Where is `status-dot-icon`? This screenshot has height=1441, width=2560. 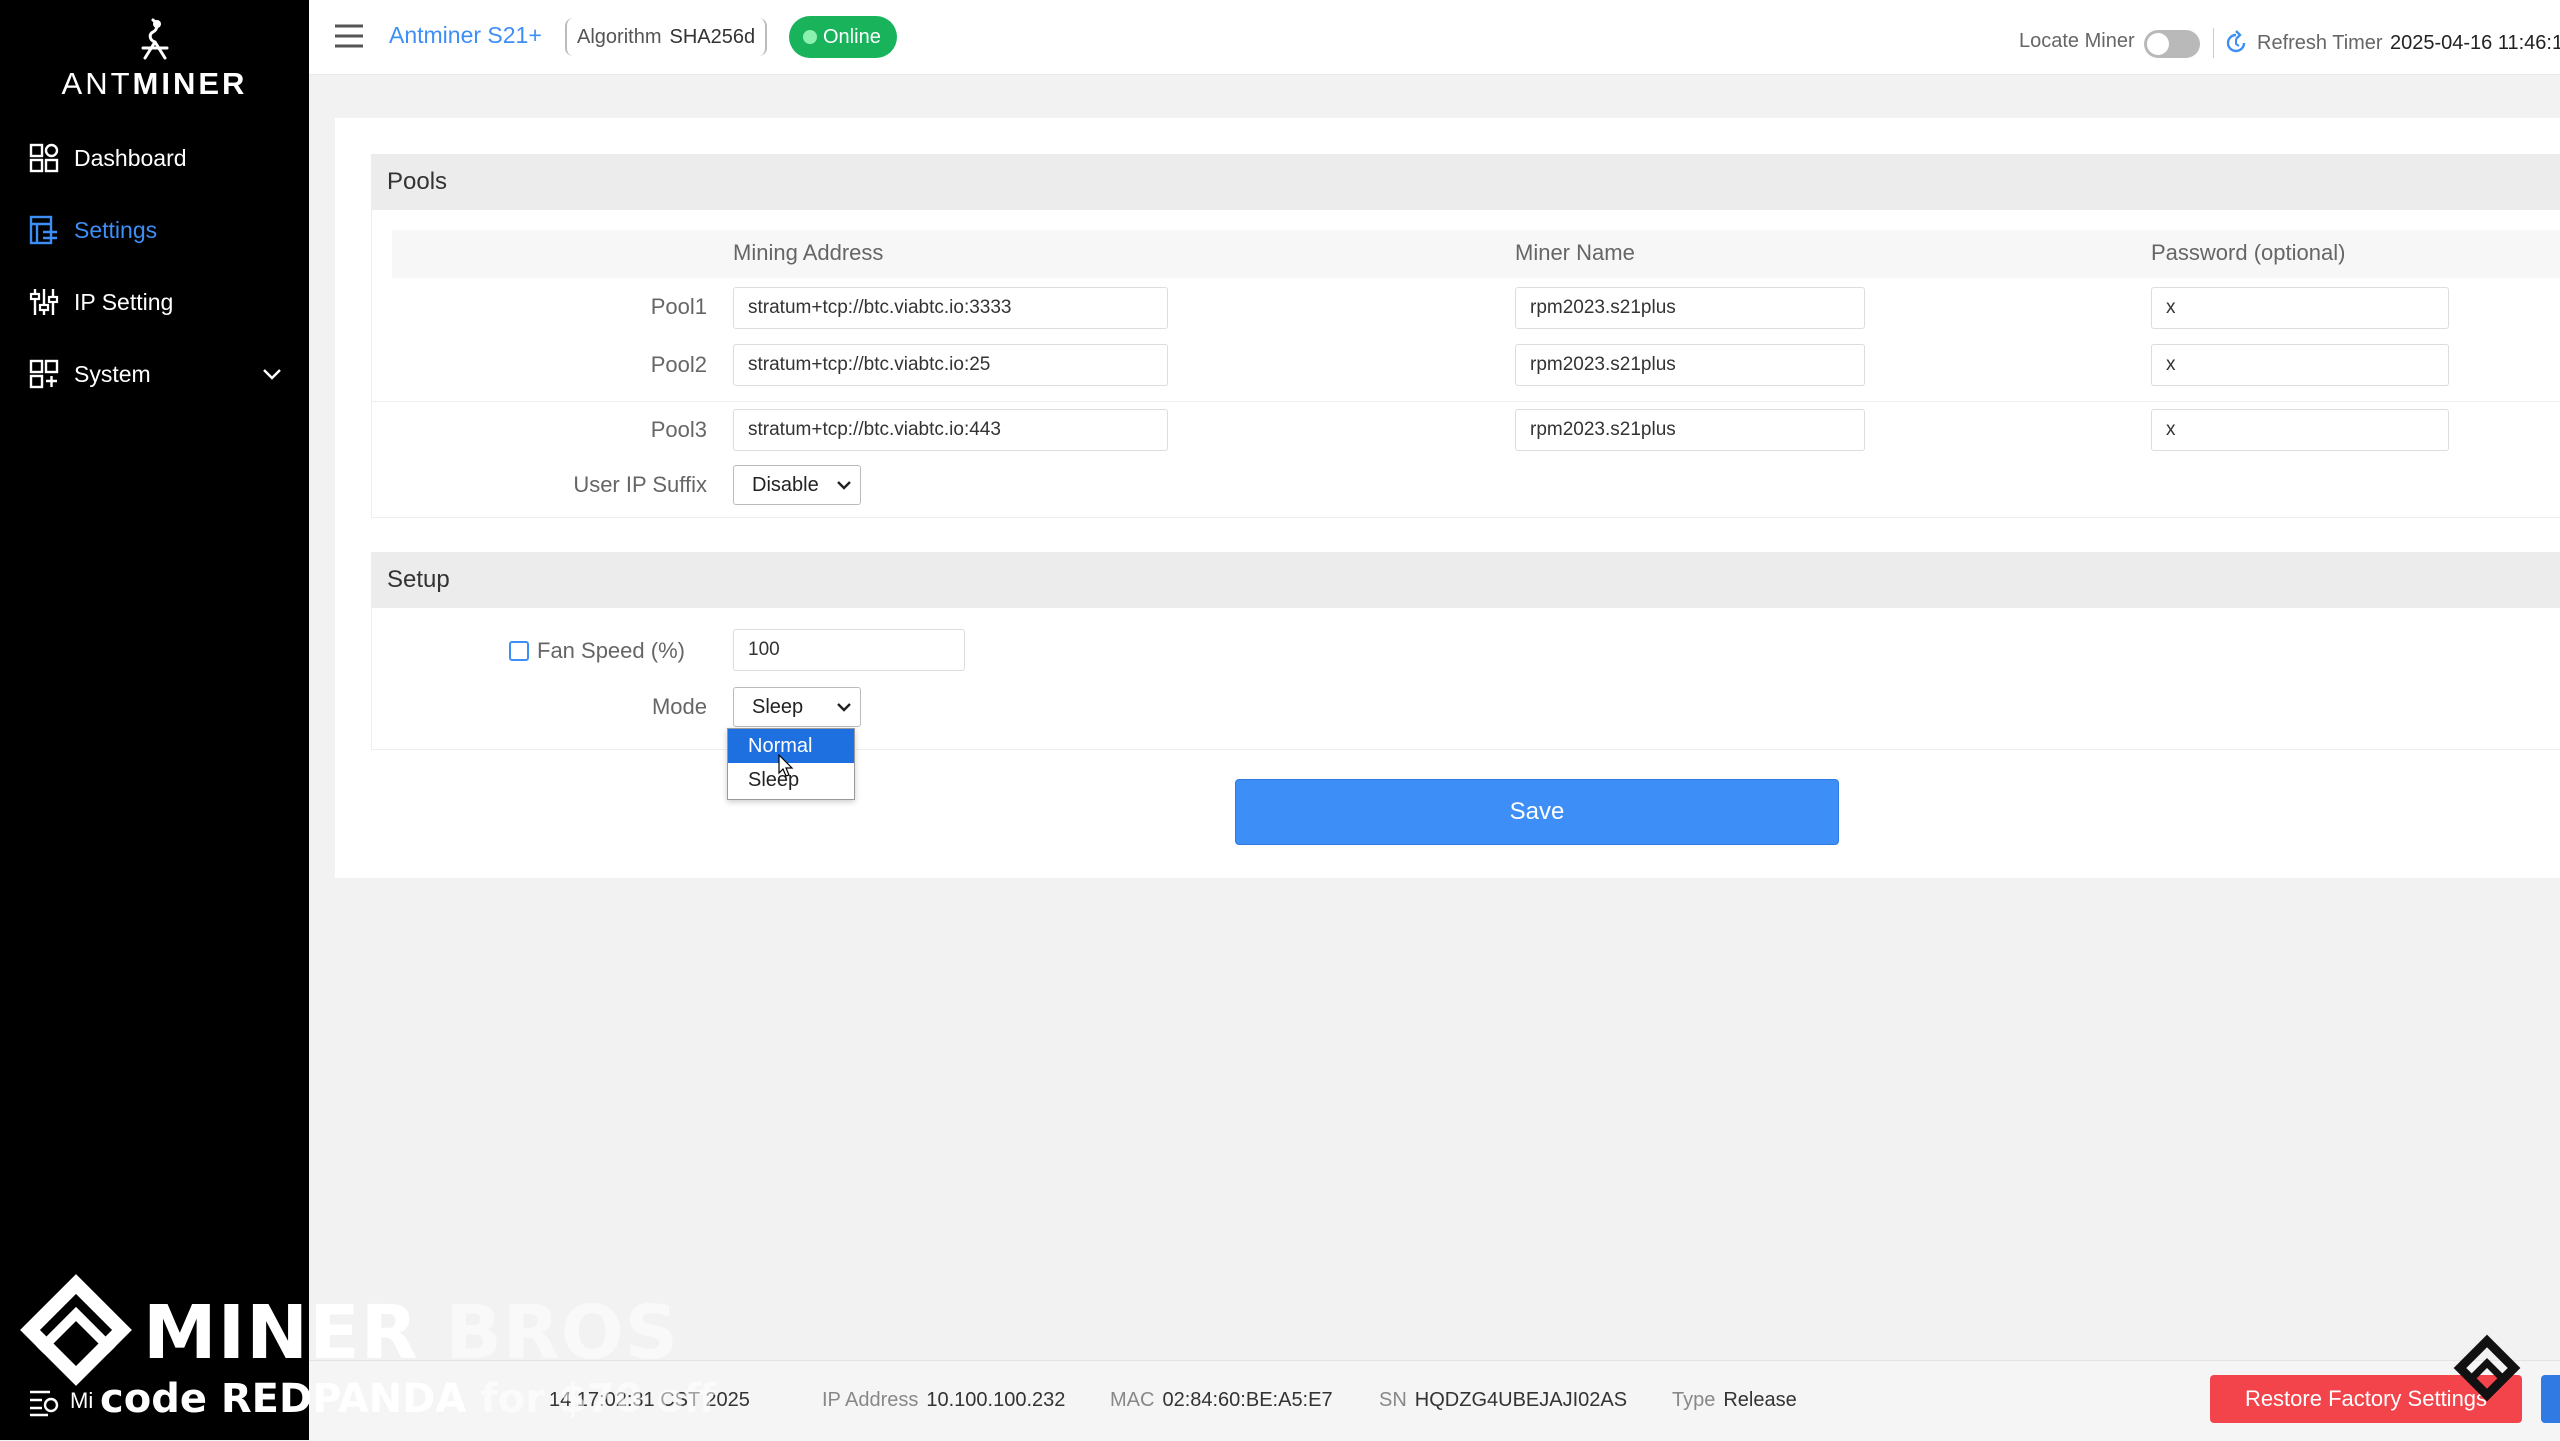
status-dot-icon is located at coordinates (810, 37).